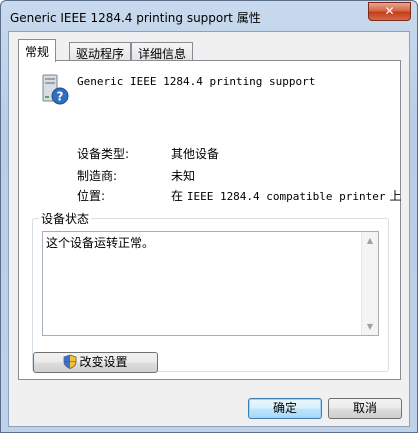 Image resolution: width=418 pixels, height=433 pixels. I want to click on location-name: IEEE 1284.4 compatible printer, so click(286, 196).